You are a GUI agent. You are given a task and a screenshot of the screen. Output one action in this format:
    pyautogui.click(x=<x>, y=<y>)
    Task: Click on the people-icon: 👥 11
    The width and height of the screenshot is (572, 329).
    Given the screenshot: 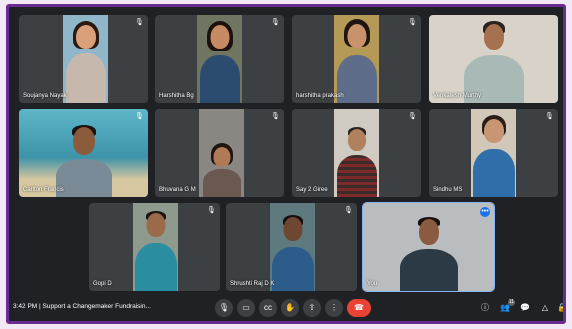 What is the action you would take?
    pyautogui.click(x=507, y=306)
    